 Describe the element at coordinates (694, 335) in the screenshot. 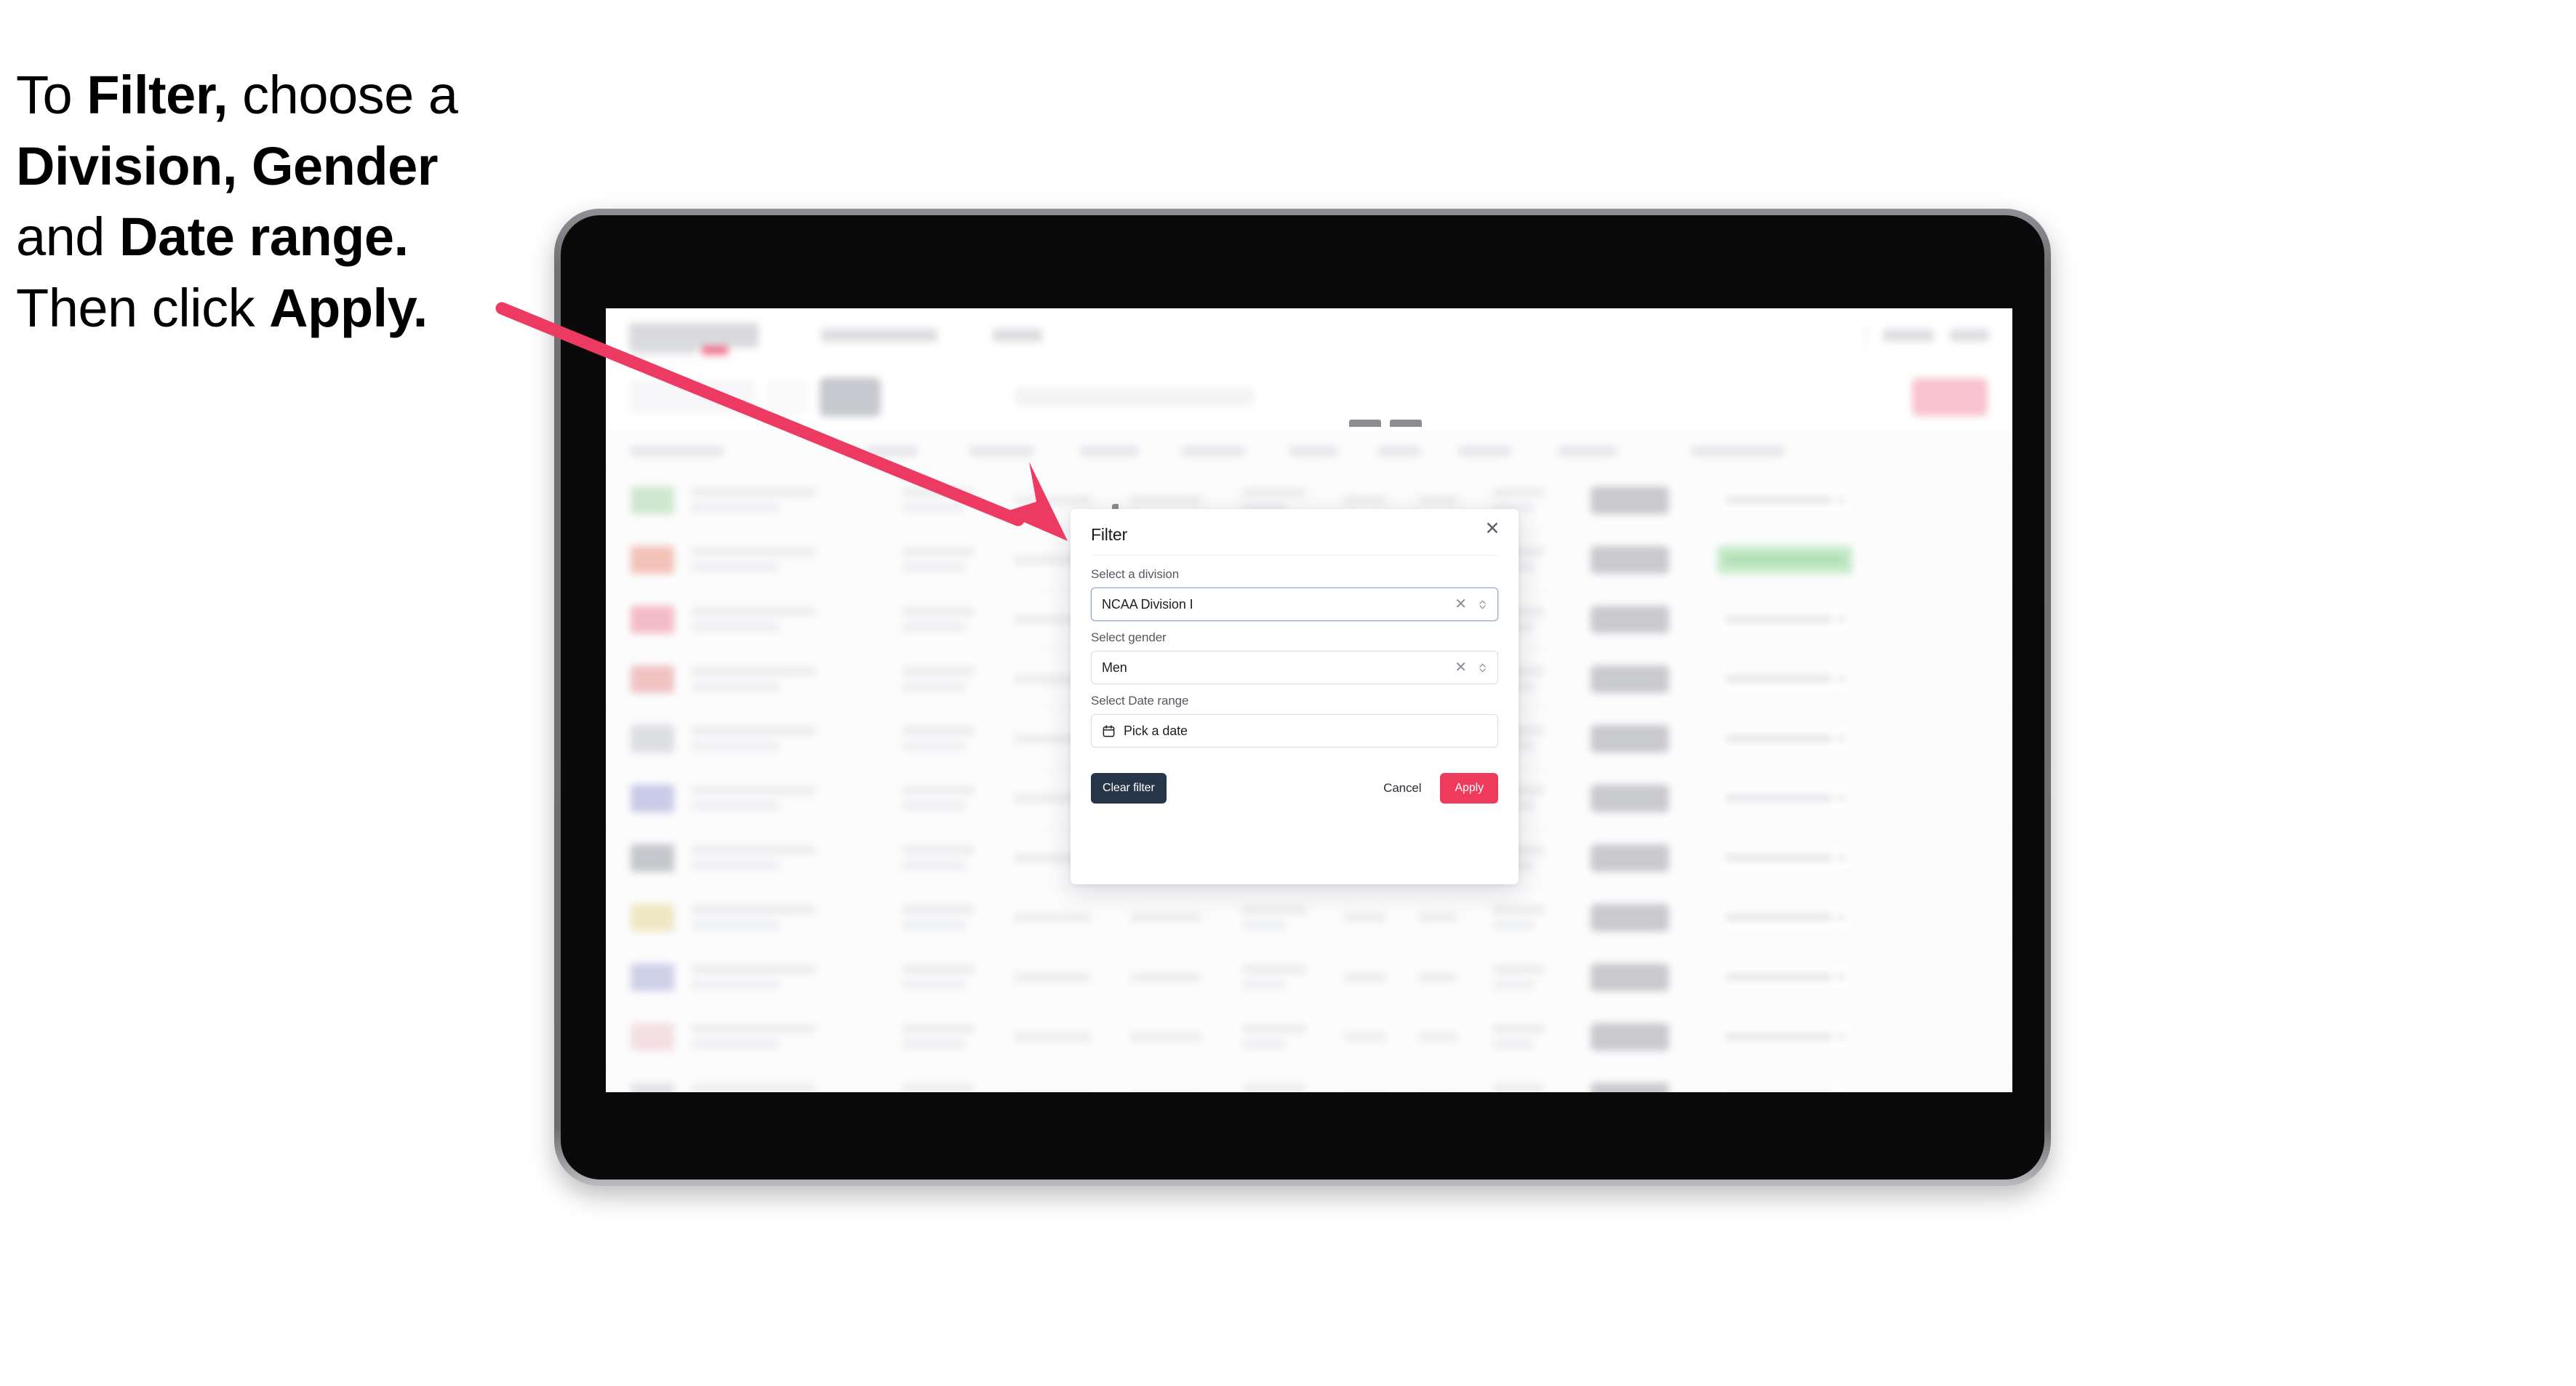

I see `app-logo` at that location.